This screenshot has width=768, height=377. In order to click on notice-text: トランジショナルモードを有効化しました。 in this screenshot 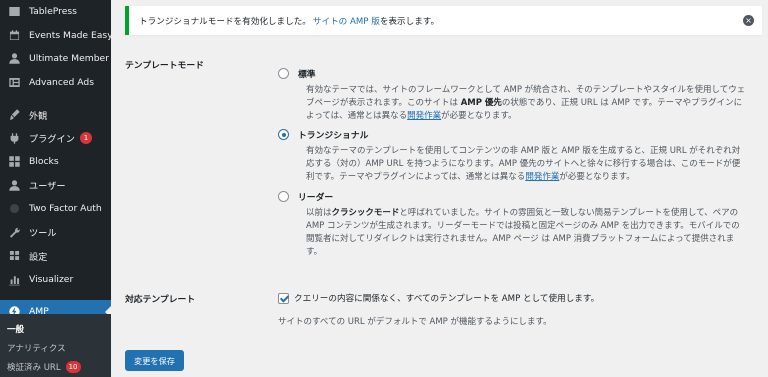, I will do `click(225, 21)`.